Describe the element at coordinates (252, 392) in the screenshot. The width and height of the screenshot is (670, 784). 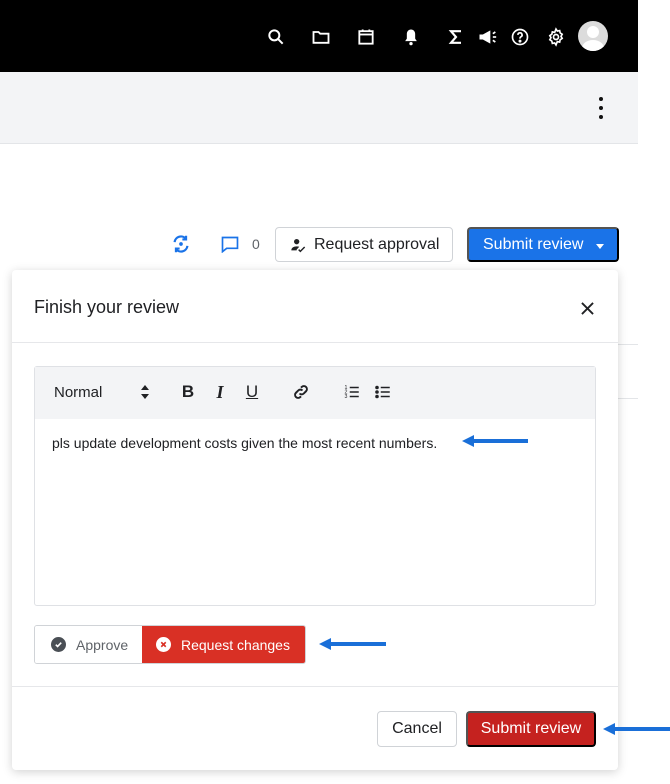
I see `underline-button: U` at that location.